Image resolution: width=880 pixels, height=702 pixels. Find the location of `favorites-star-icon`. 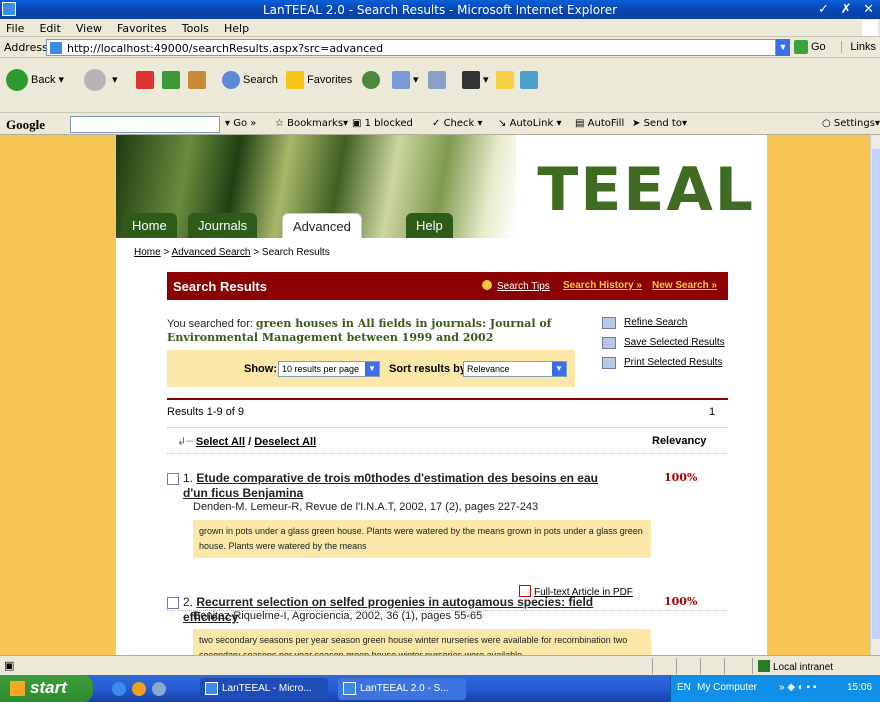

favorites-star-icon is located at coordinates (295, 80).